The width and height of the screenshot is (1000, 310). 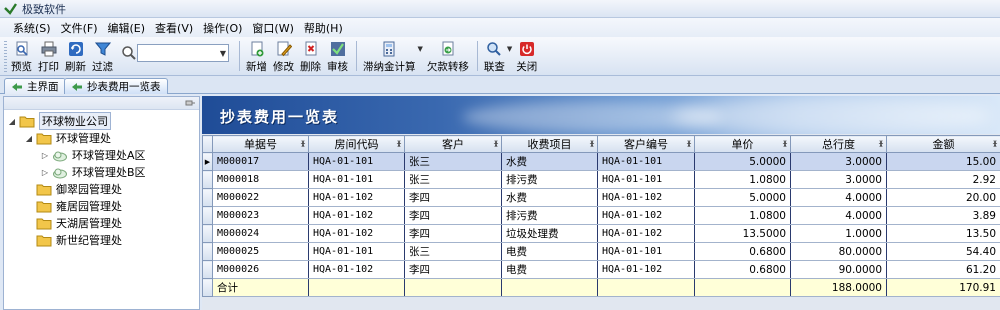 What do you see at coordinates (943, 251) in the screenshot?
I see `table-cell: 54.40` at bounding box center [943, 251].